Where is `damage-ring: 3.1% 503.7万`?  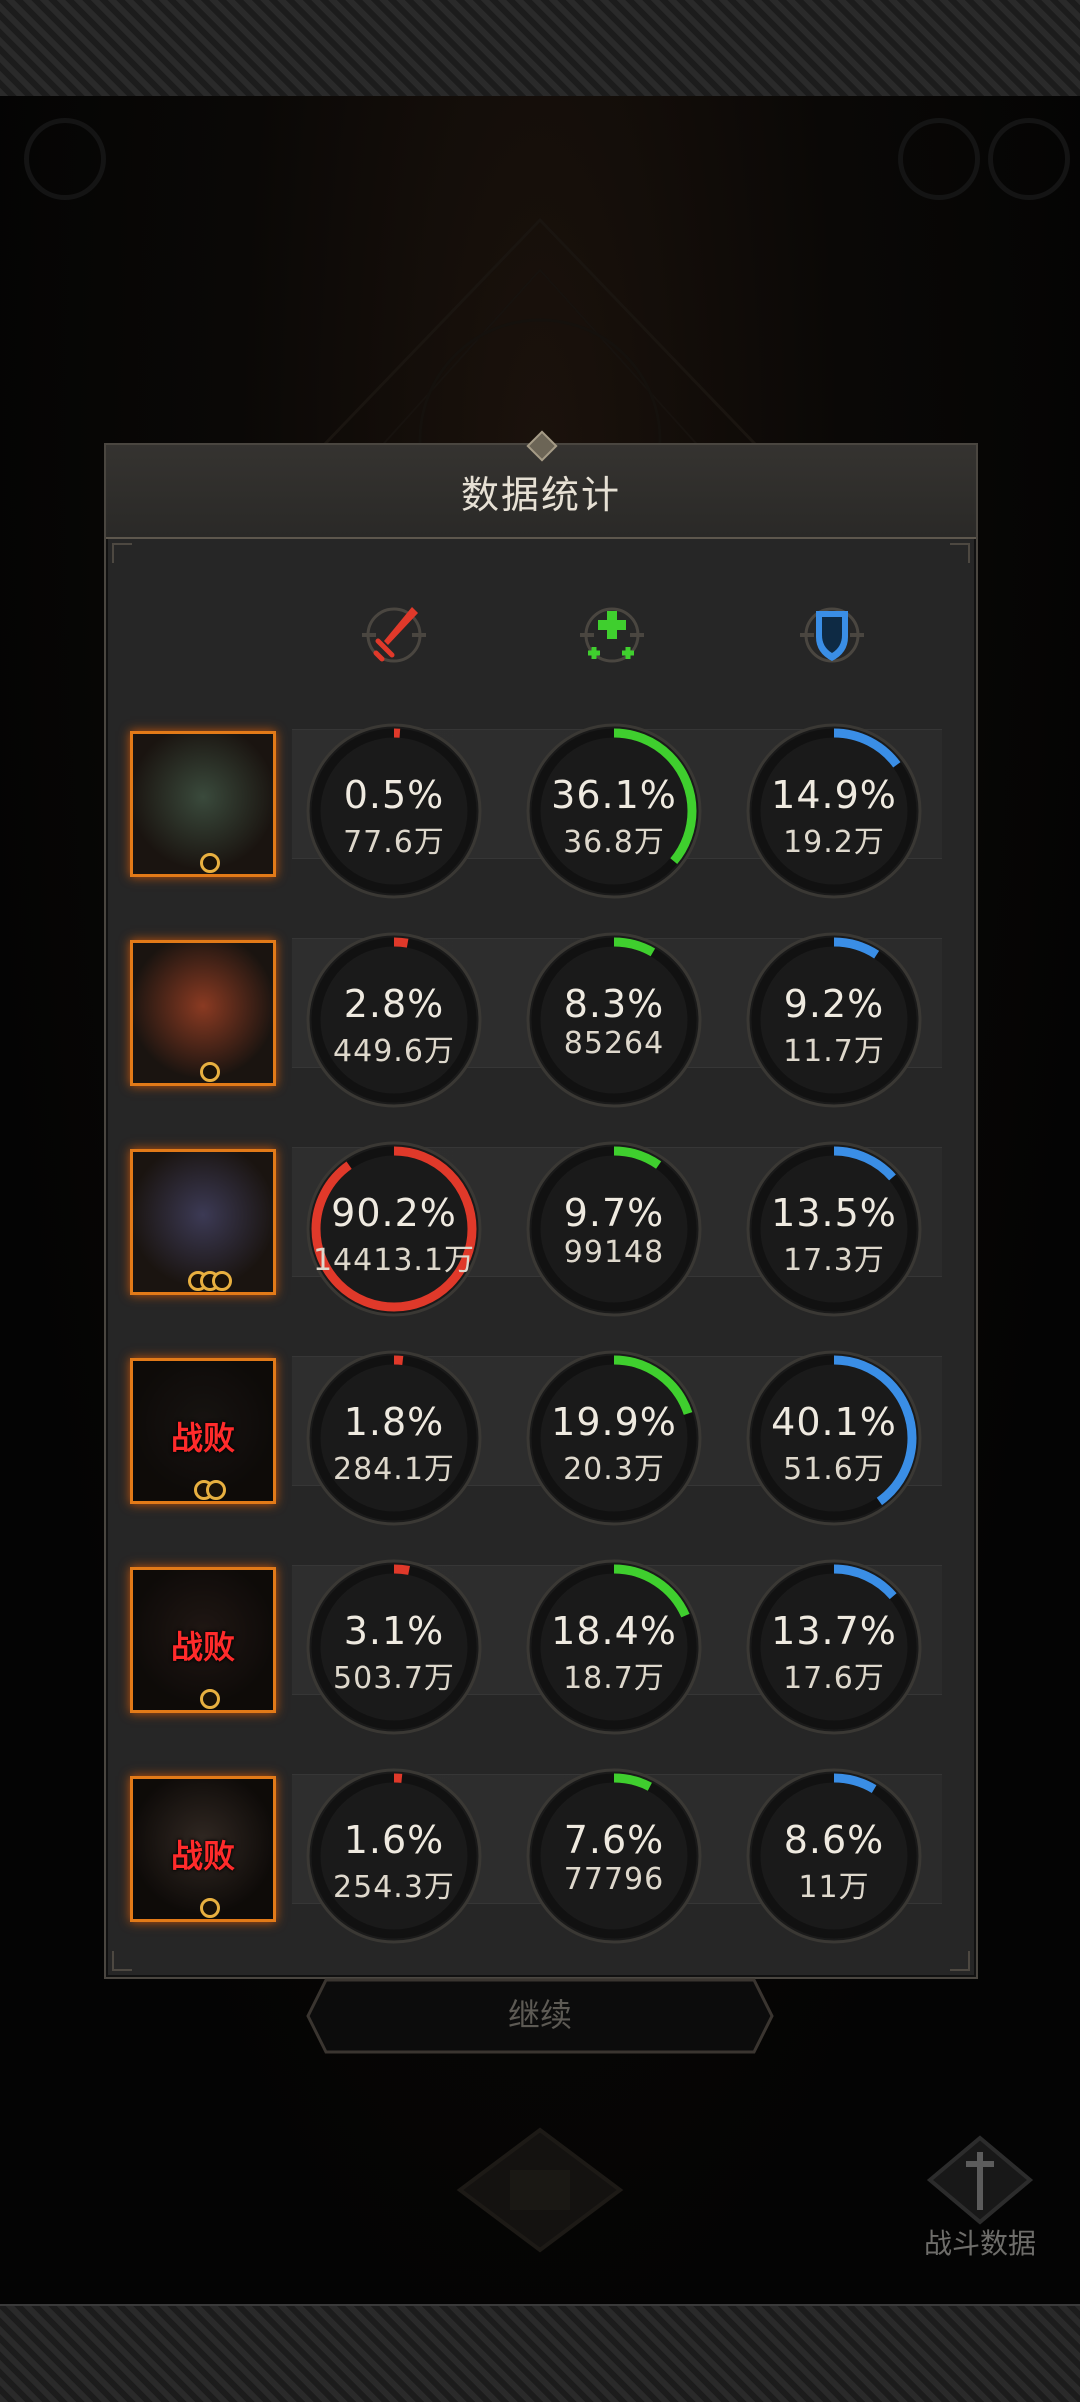
damage-ring: 3.1% 503.7万 is located at coordinates (394, 1647).